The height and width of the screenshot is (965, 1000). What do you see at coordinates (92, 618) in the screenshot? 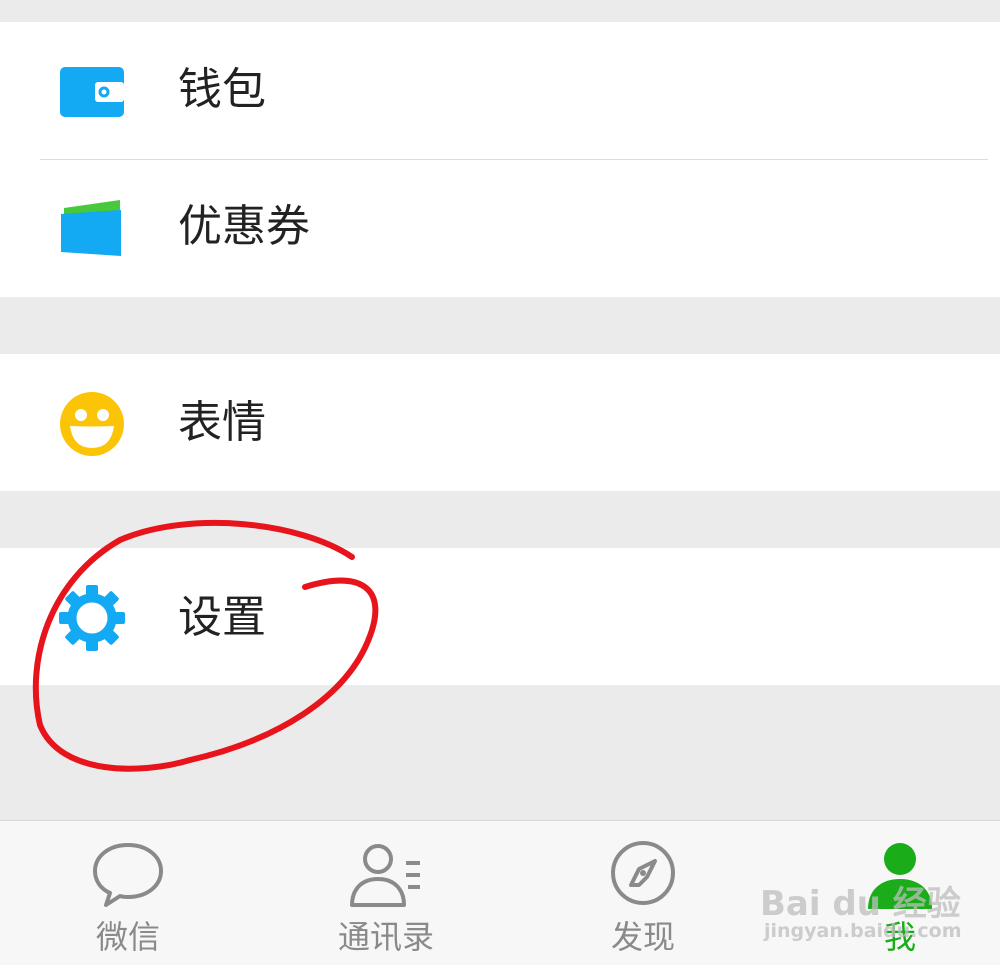
I see `gear-icon` at bounding box center [92, 618].